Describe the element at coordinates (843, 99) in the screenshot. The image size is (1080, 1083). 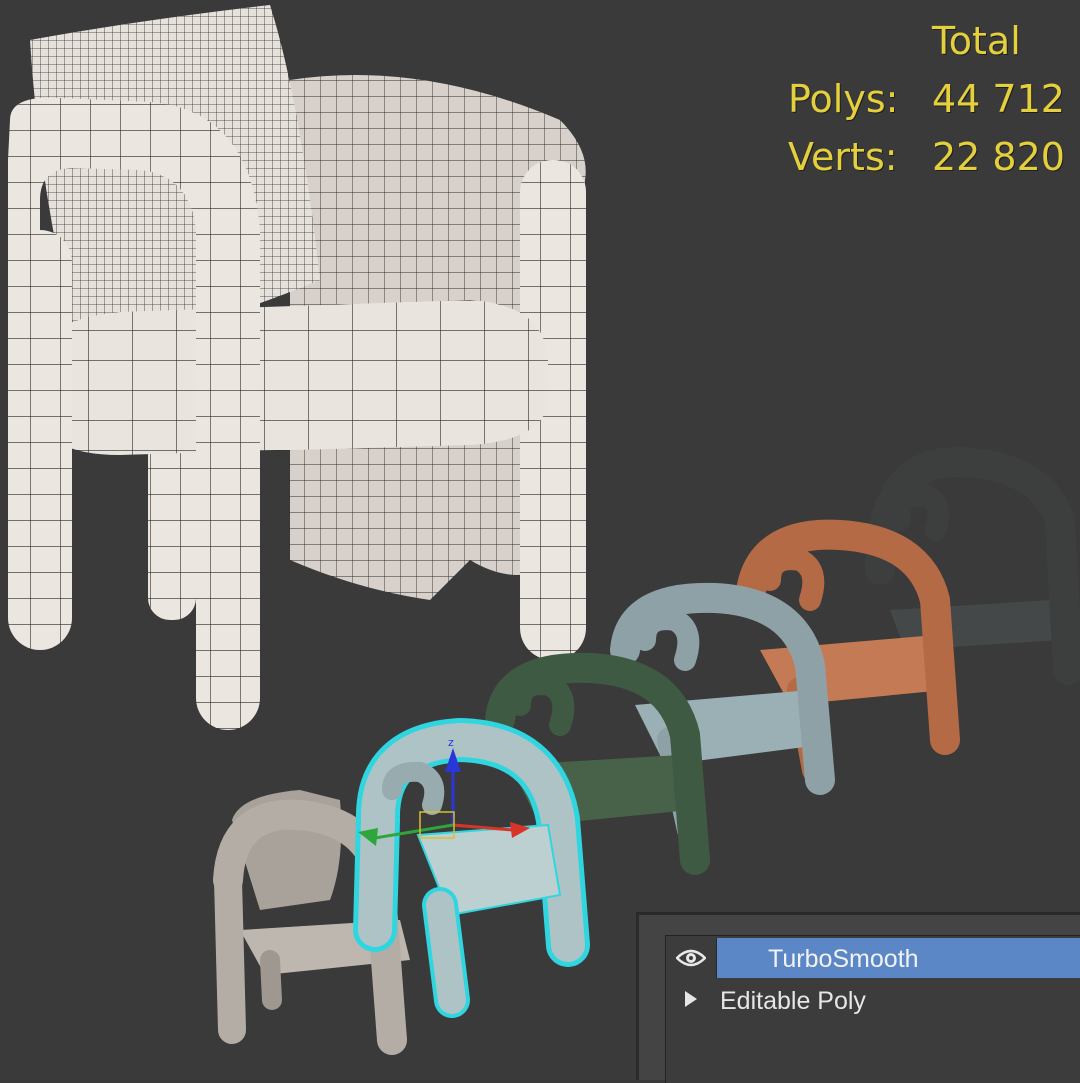
I see `polys-label: Polys:` at that location.